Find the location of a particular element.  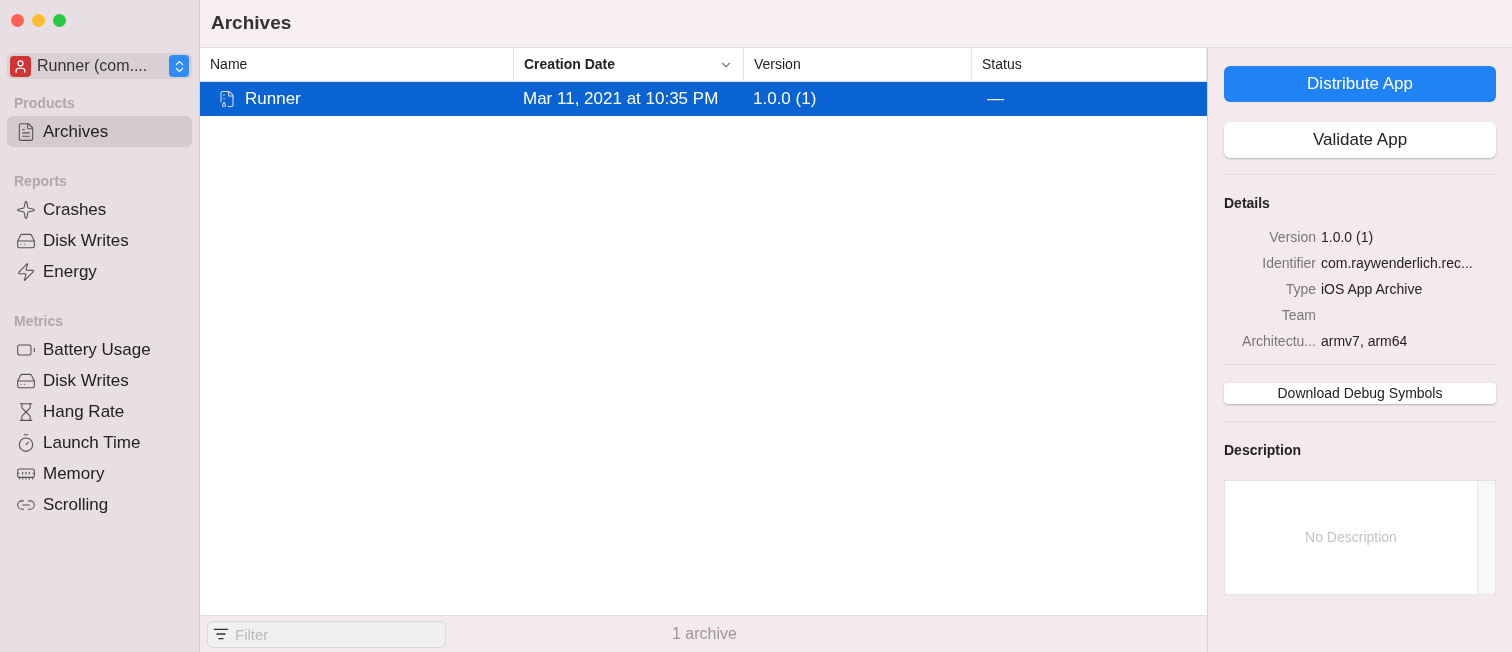

sidebar-item: Hang Rate is located at coordinates (99, 411).